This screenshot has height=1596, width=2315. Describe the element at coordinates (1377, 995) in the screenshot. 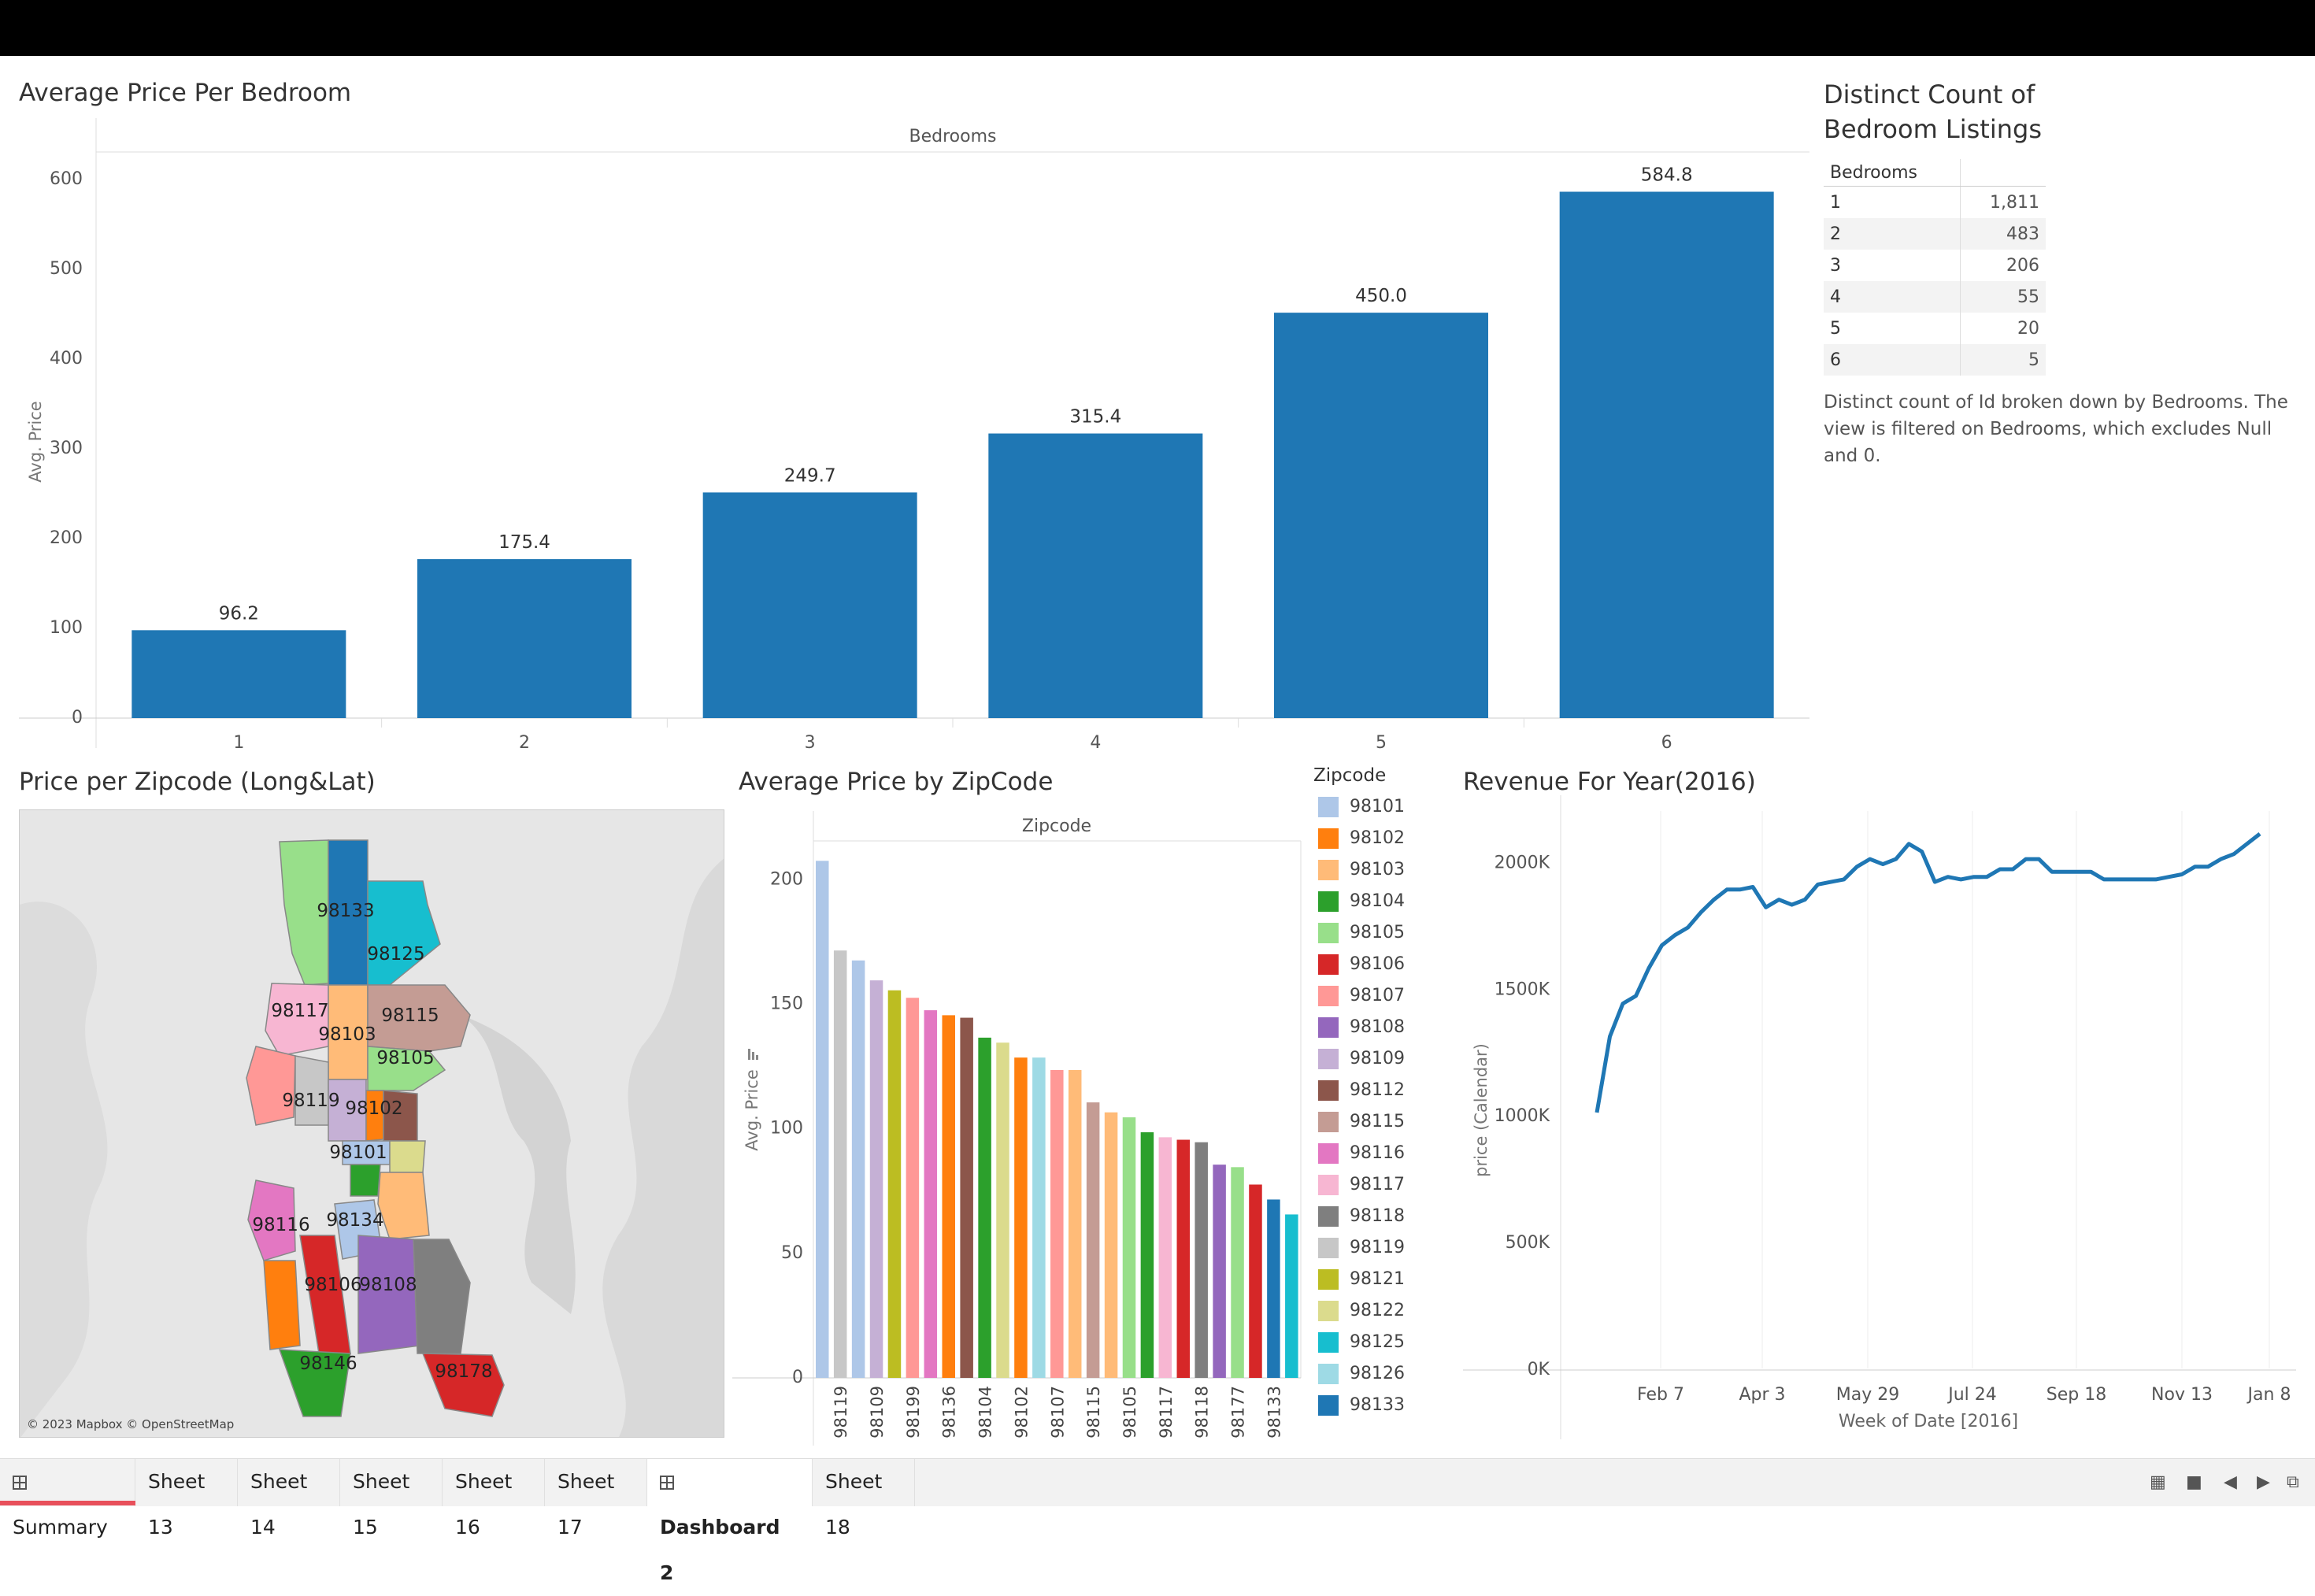

I see `legend-label: 98107` at that location.